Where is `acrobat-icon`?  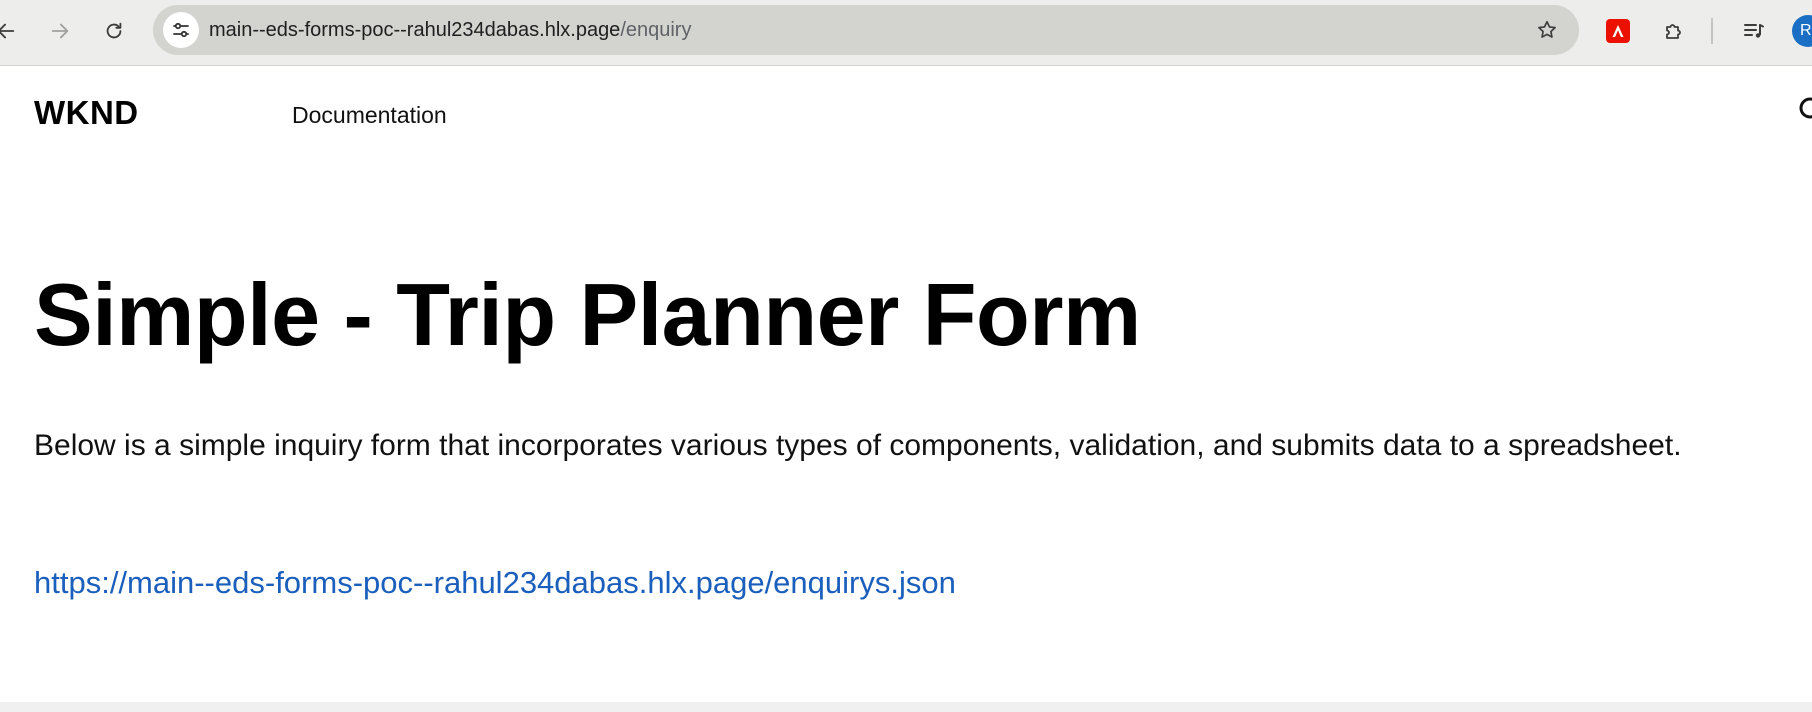
acrobat-icon is located at coordinates (1618, 31).